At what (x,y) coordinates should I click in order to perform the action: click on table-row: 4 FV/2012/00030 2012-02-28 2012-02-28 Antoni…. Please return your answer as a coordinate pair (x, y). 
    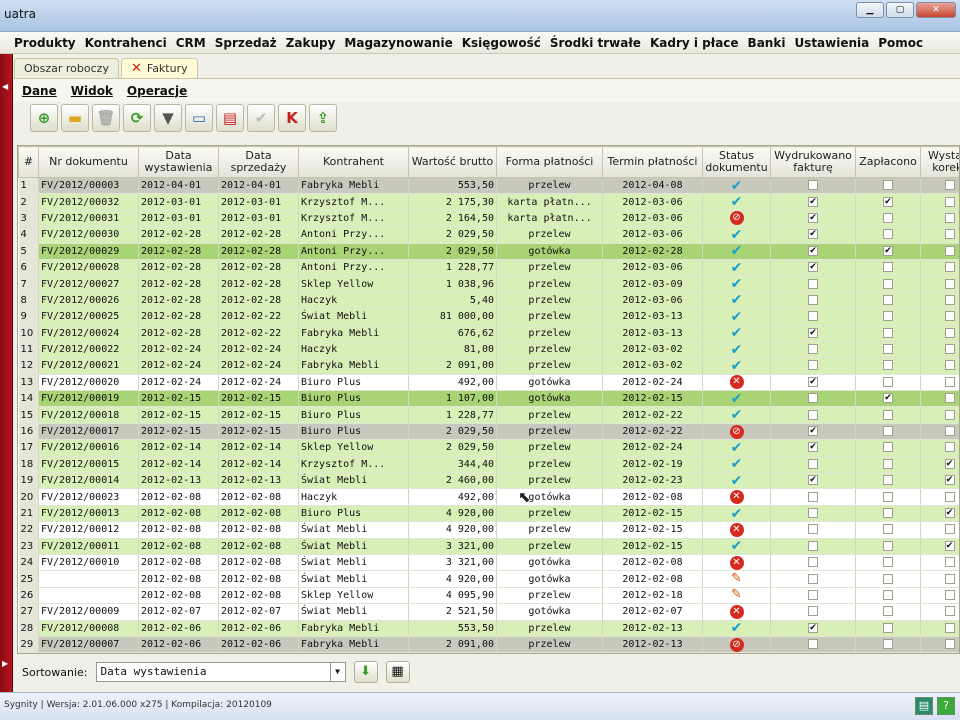
    Looking at the image, I should click on (488, 235).